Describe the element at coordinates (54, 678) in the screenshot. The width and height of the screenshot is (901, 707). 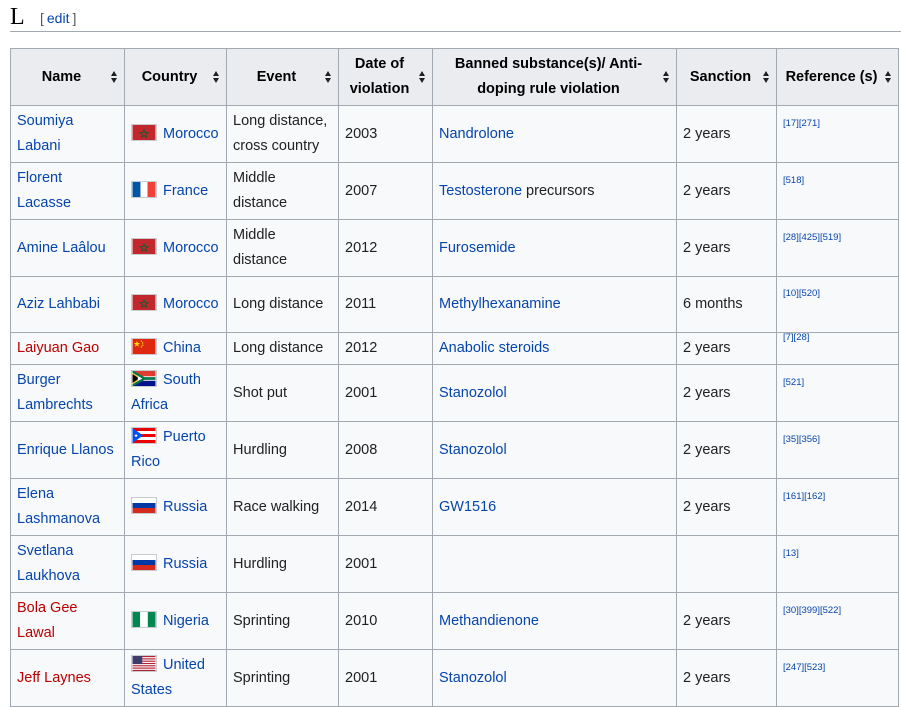
I see `athlete-link: Jeff Laynes` at that location.